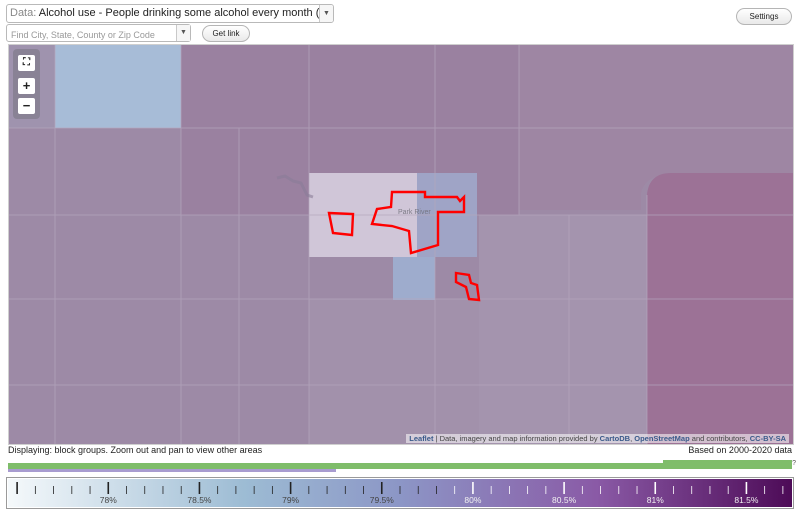 The width and height of the screenshot is (800, 514). I want to click on coverage-green, so click(400, 462).